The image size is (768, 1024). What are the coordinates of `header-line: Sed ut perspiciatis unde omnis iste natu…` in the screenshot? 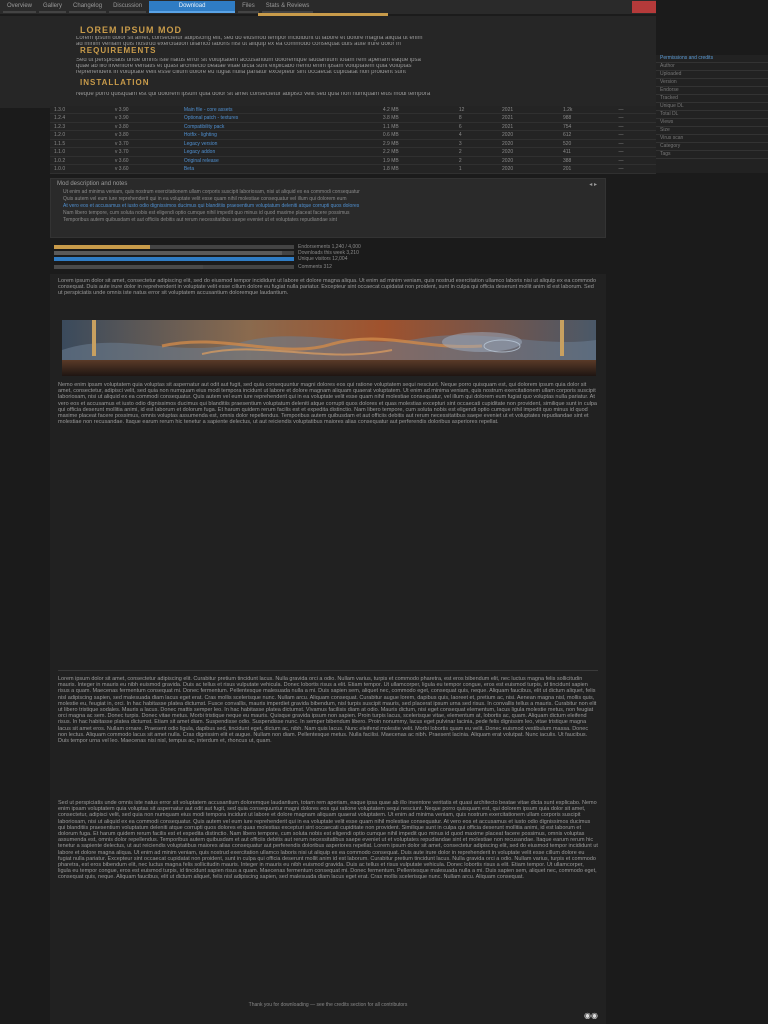 It's located at (248, 60).